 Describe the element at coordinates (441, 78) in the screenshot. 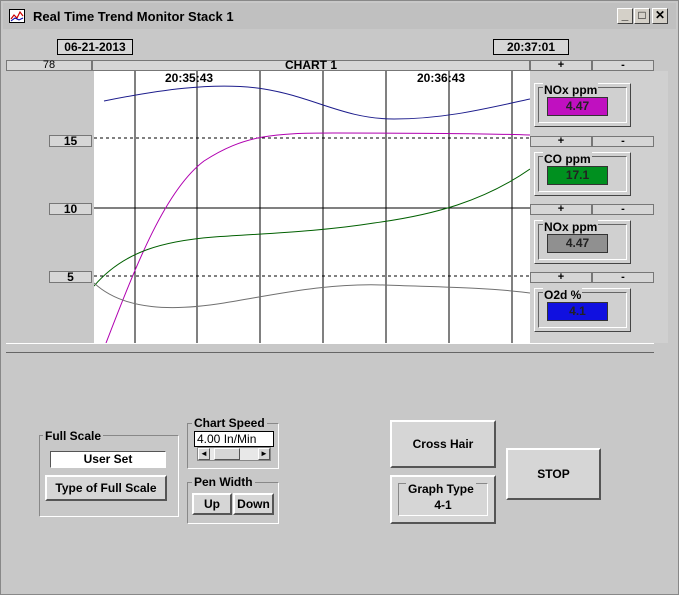

I see `timestamp-2: 20:36:43` at that location.